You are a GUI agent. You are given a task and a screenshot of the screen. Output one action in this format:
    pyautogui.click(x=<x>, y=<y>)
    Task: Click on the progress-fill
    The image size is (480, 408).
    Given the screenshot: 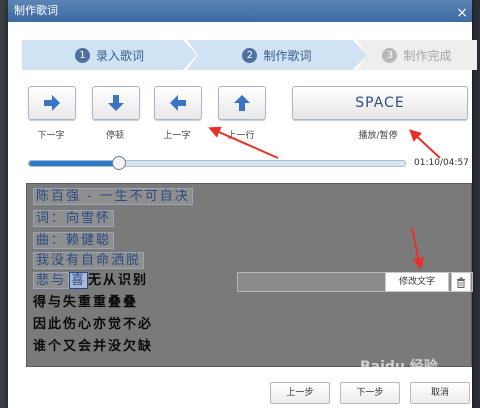 What is the action you would take?
    pyautogui.click(x=73, y=163)
    